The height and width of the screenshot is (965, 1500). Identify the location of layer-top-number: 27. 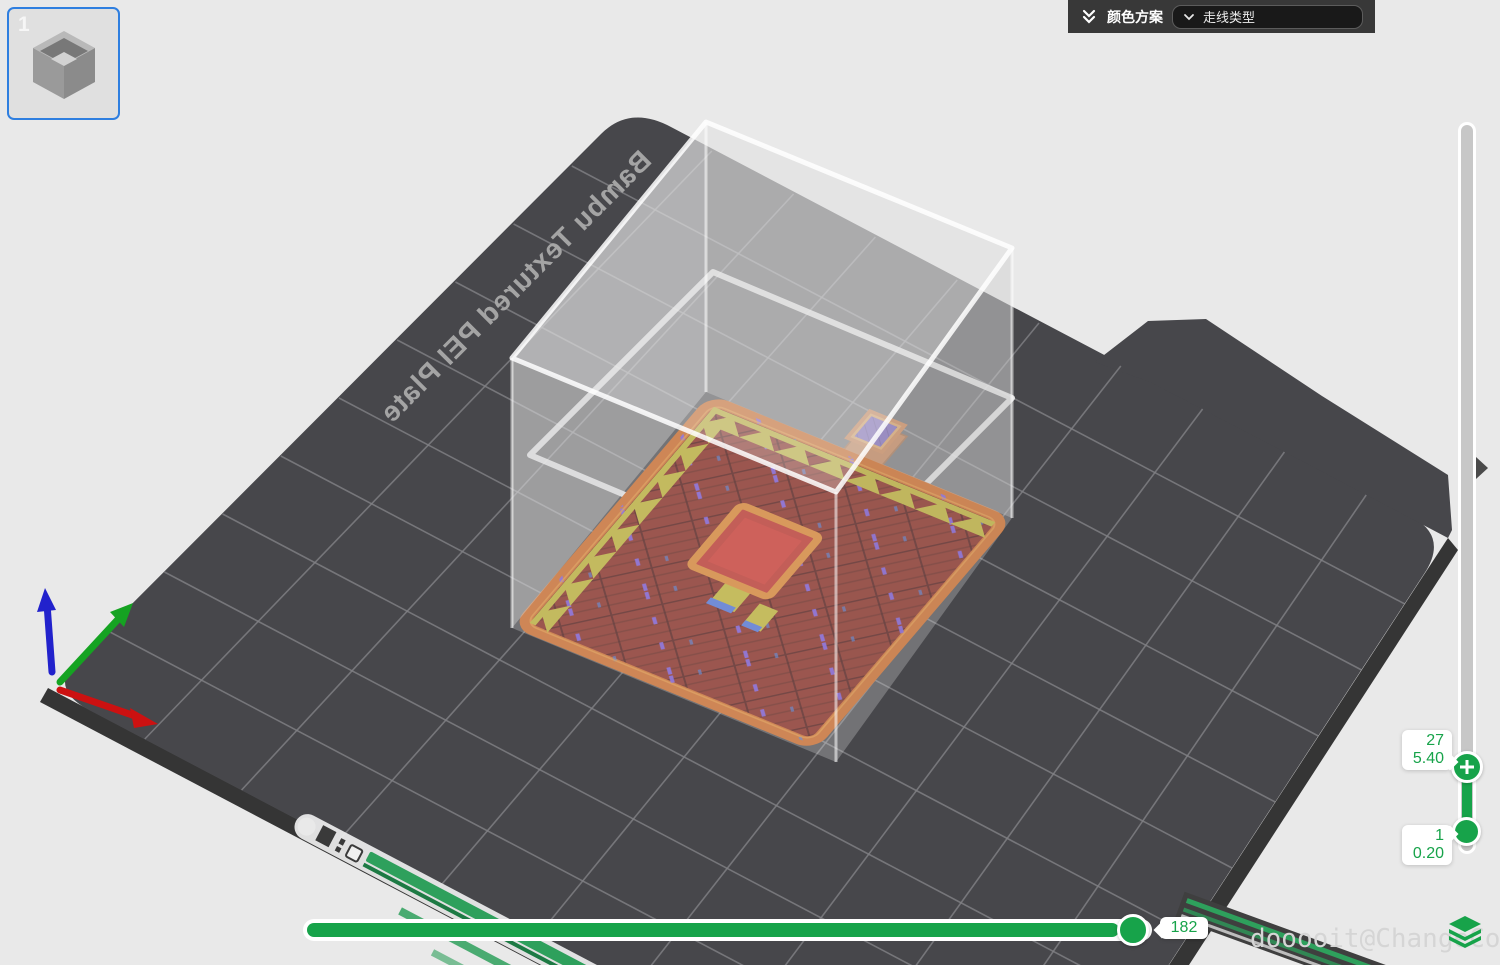
(1435, 740).